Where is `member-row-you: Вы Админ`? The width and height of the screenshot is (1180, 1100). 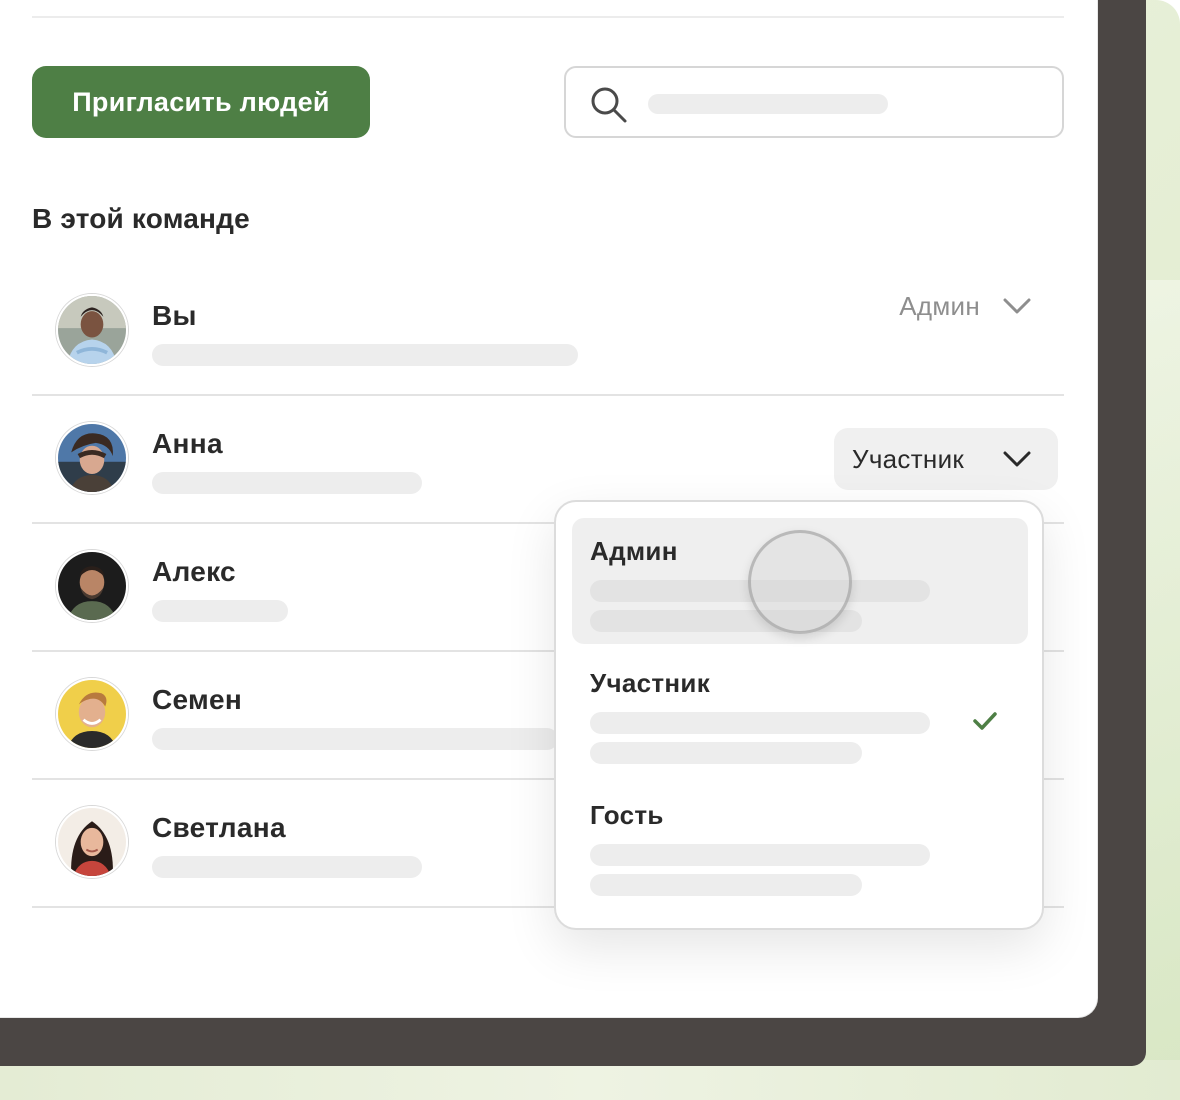 member-row-you: Вы Админ is located at coordinates (548, 332).